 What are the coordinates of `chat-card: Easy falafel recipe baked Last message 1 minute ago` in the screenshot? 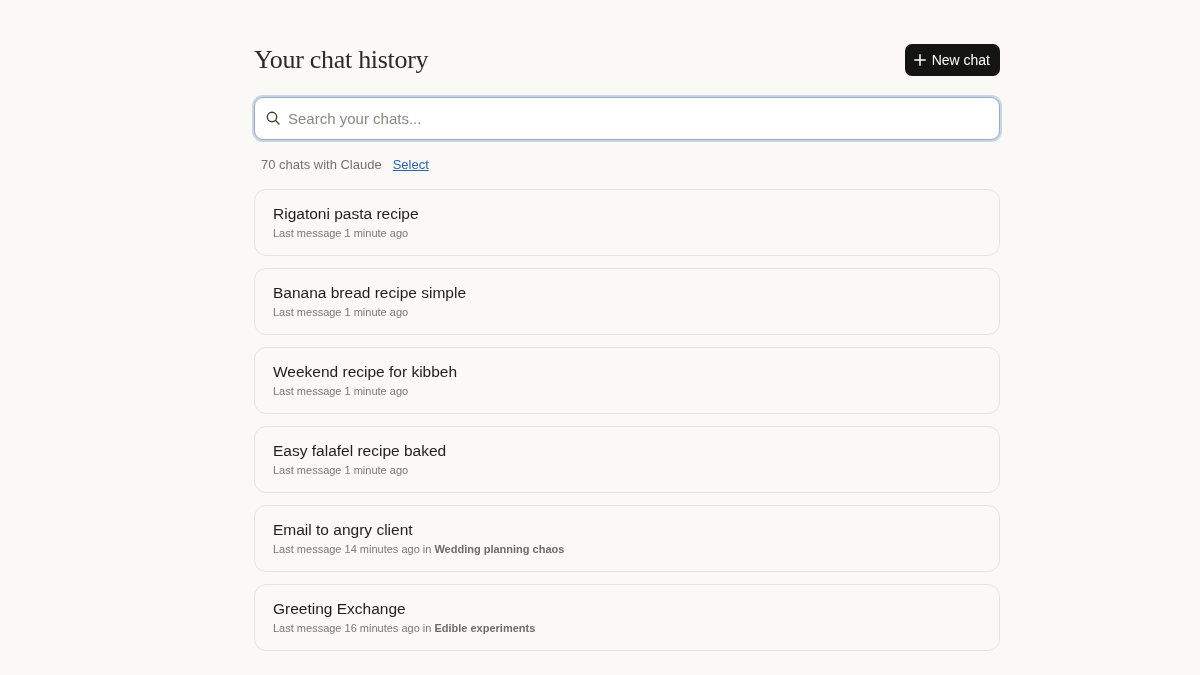 It's located at (627, 459).